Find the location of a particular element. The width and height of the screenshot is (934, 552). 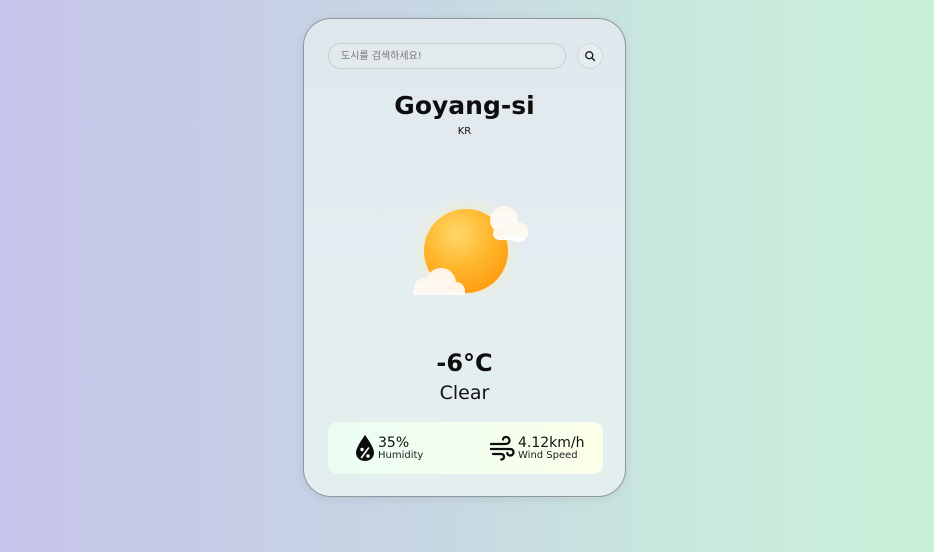

temperature: -6°C is located at coordinates (464, 363).